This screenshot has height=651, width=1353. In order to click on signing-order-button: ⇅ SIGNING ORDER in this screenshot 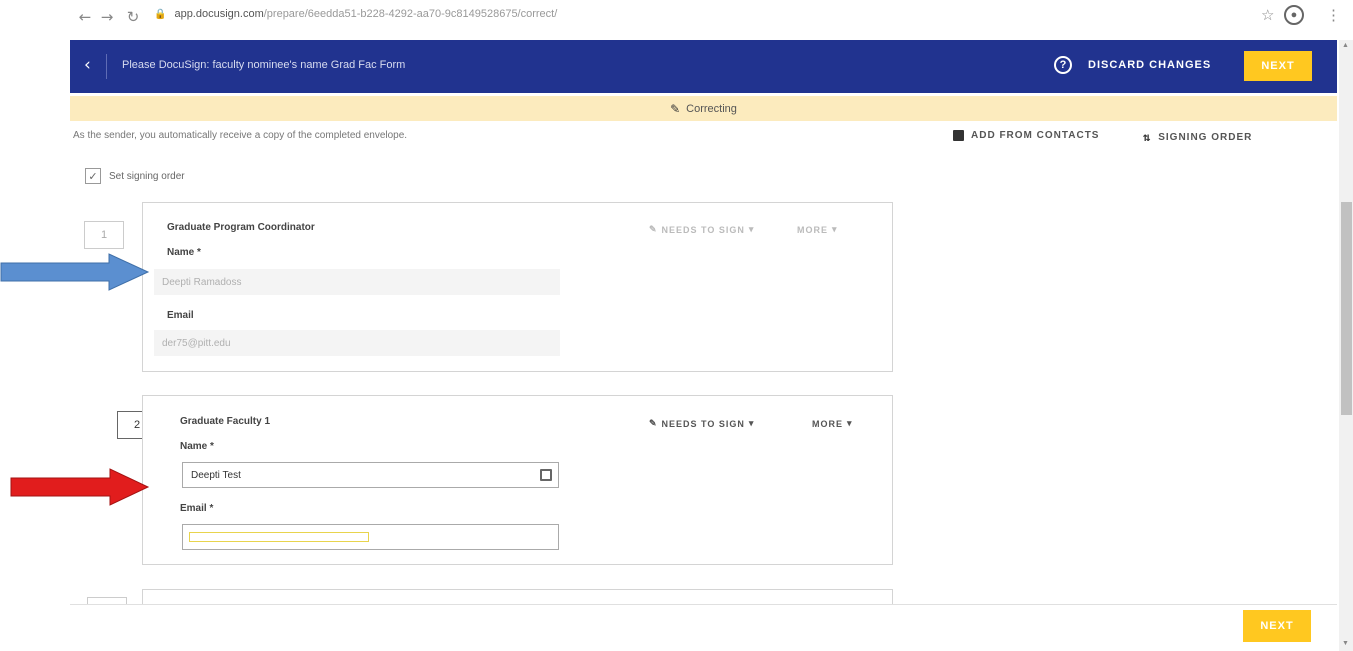, I will do `click(1197, 137)`.